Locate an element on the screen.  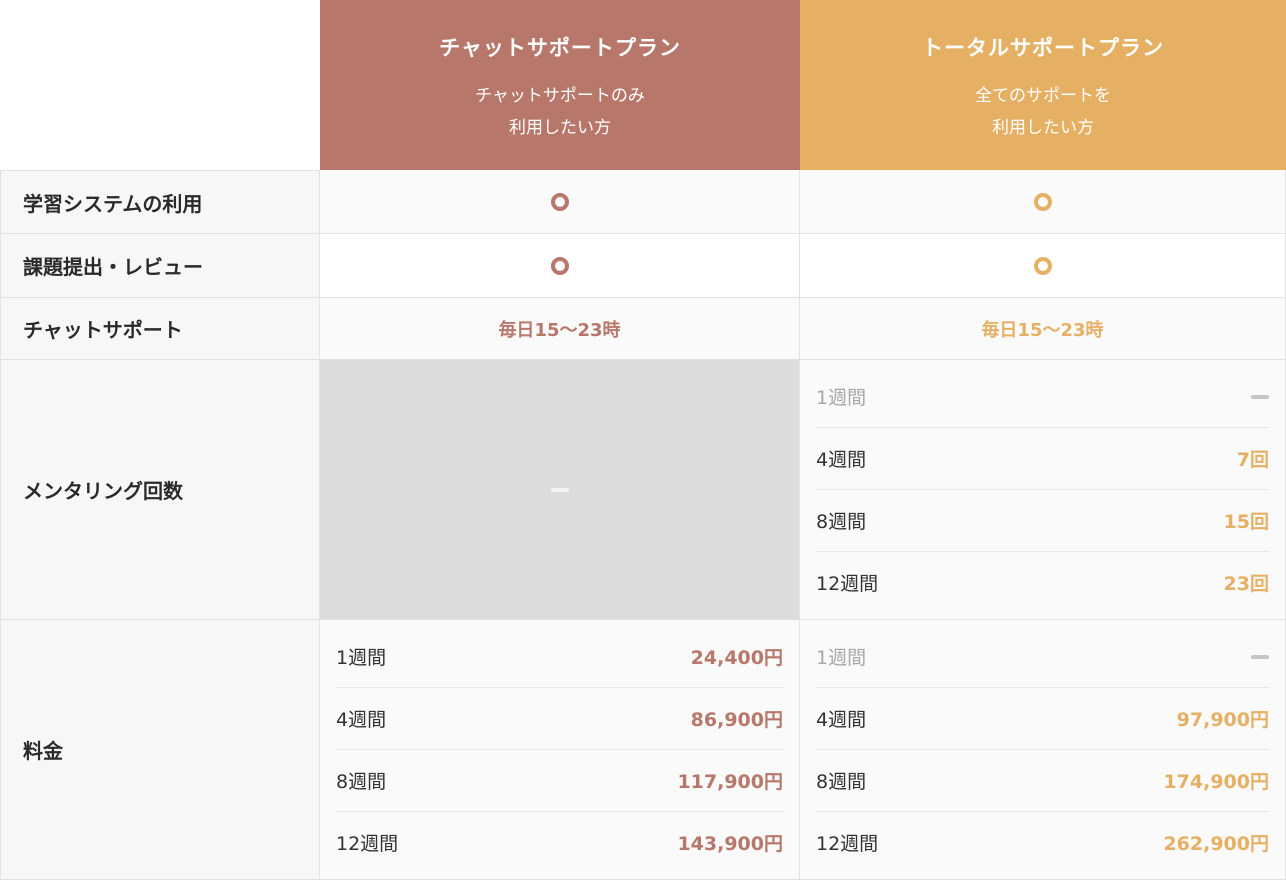
row-label-assignment-review: 課題提出・レビュー is located at coordinates (160, 266).